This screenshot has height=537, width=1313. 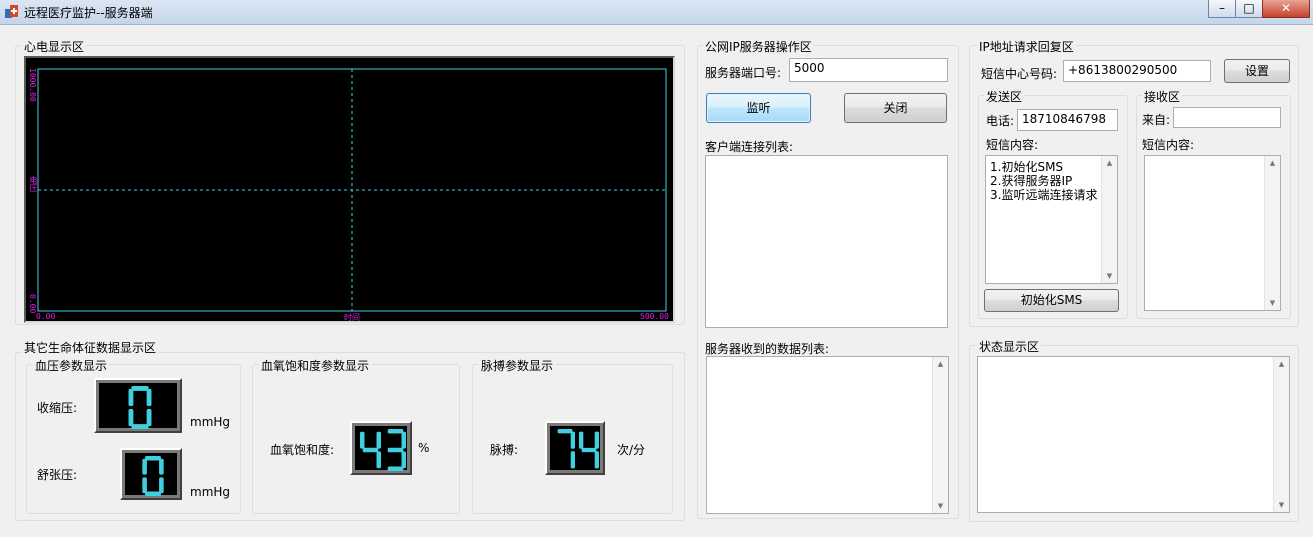 I want to click on ecg-y-top-label: 1000.00, so click(x=32, y=85).